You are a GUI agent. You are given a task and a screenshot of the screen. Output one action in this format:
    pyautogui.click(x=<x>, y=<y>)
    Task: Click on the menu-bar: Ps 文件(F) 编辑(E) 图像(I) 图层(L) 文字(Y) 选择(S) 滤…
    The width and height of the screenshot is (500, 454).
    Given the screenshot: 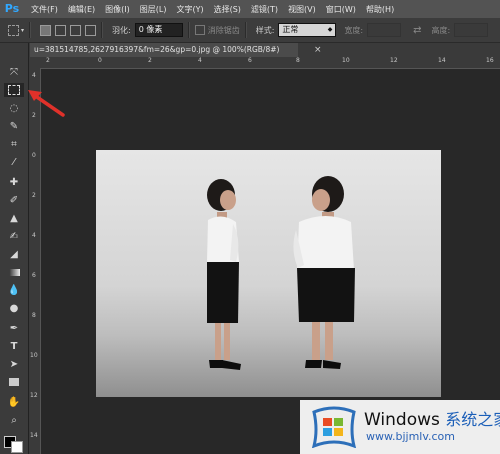 What is the action you would take?
    pyautogui.click(x=250, y=9)
    